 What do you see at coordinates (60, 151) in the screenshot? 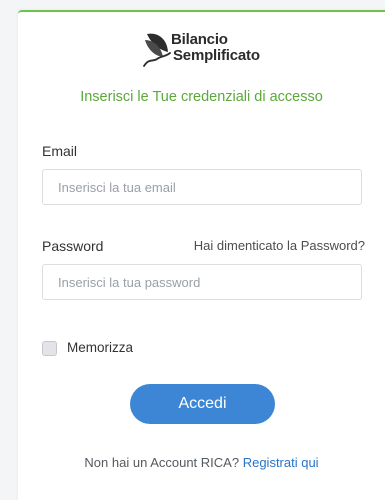
I see `email-label: Email` at bounding box center [60, 151].